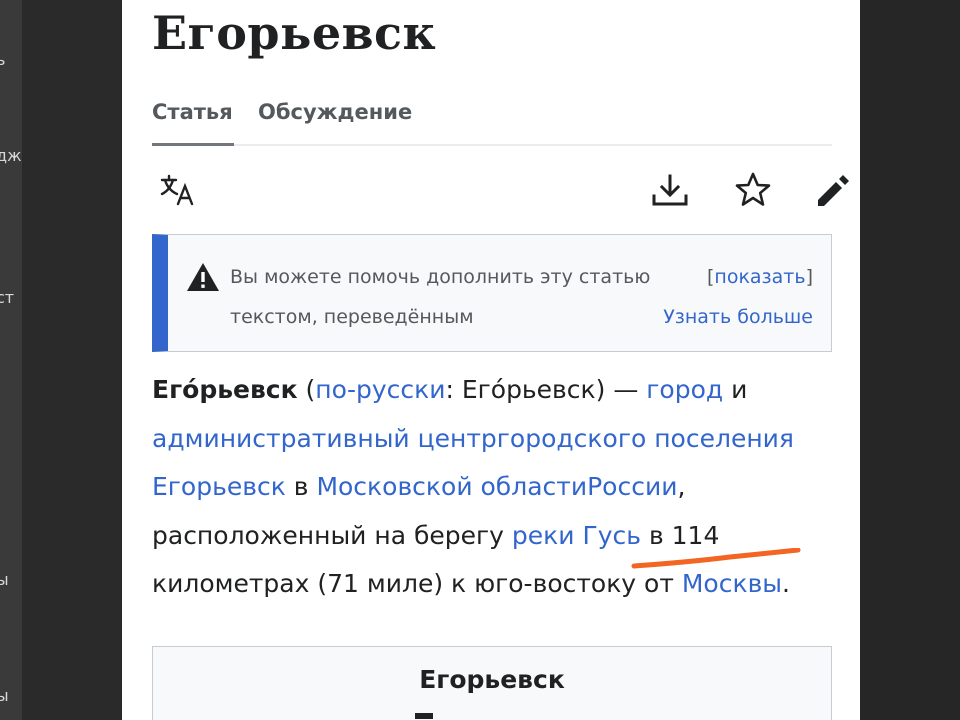  Describe the element at coordinates (192, 112) in the screenshot. I see `tab-article: Статья` at that location.